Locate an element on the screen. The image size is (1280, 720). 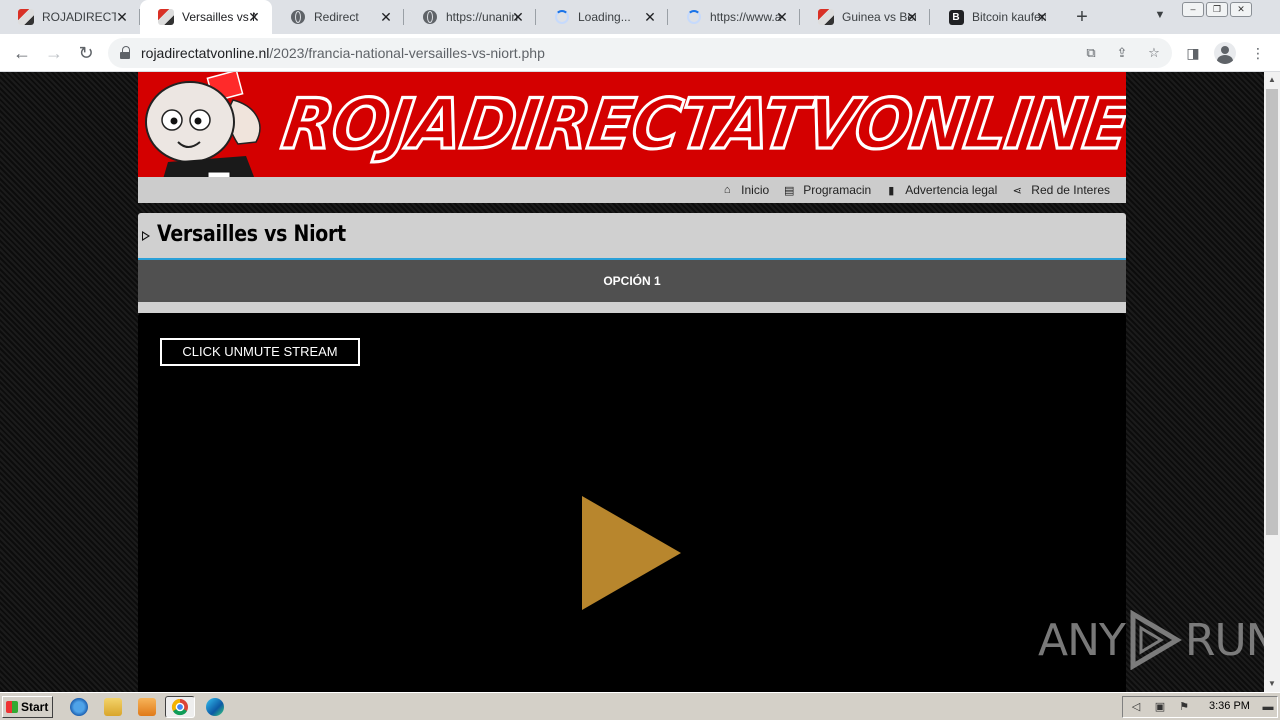
edge-icon is located at coordinates (215, 707).